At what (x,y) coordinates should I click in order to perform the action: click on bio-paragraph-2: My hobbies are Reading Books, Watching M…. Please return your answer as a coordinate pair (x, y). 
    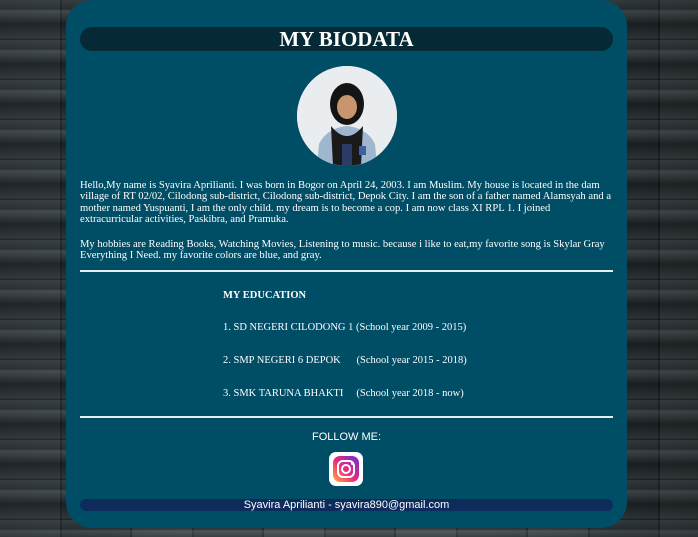
    Looking at the image, I should click on (342, 250).